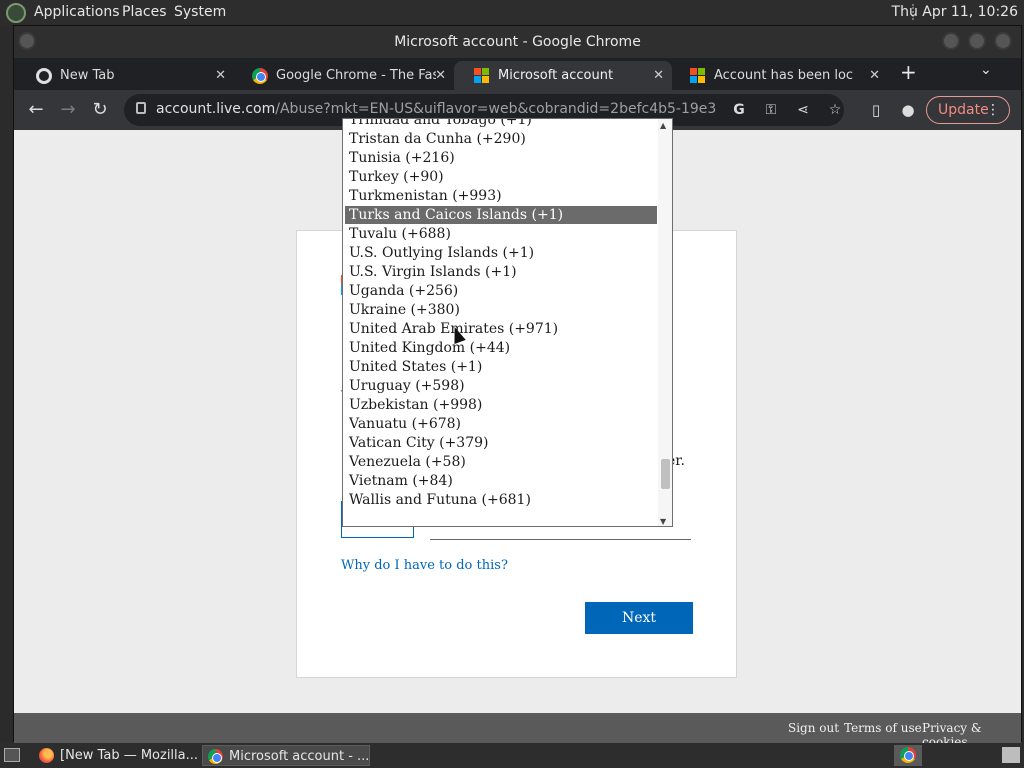  I want to click on places-menu: Places, so click(144, 12).